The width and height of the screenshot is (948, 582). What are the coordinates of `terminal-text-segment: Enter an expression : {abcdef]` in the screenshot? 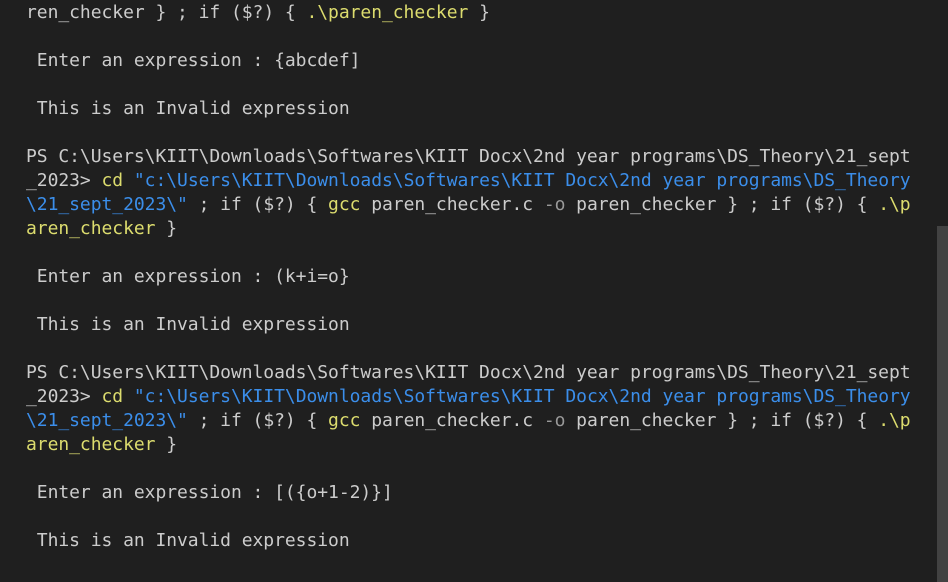 It's located at (193, 60).